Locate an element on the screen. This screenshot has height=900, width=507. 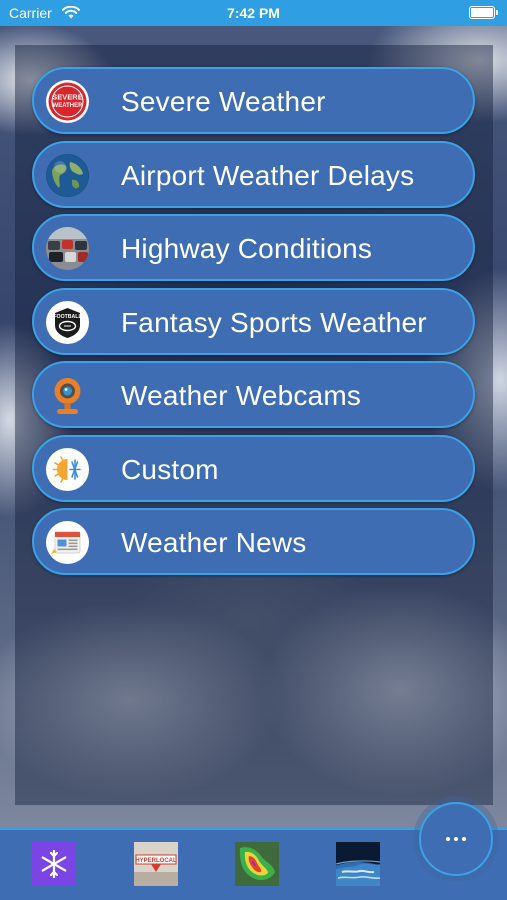
tab-earth is located at coordinates (358, 871).